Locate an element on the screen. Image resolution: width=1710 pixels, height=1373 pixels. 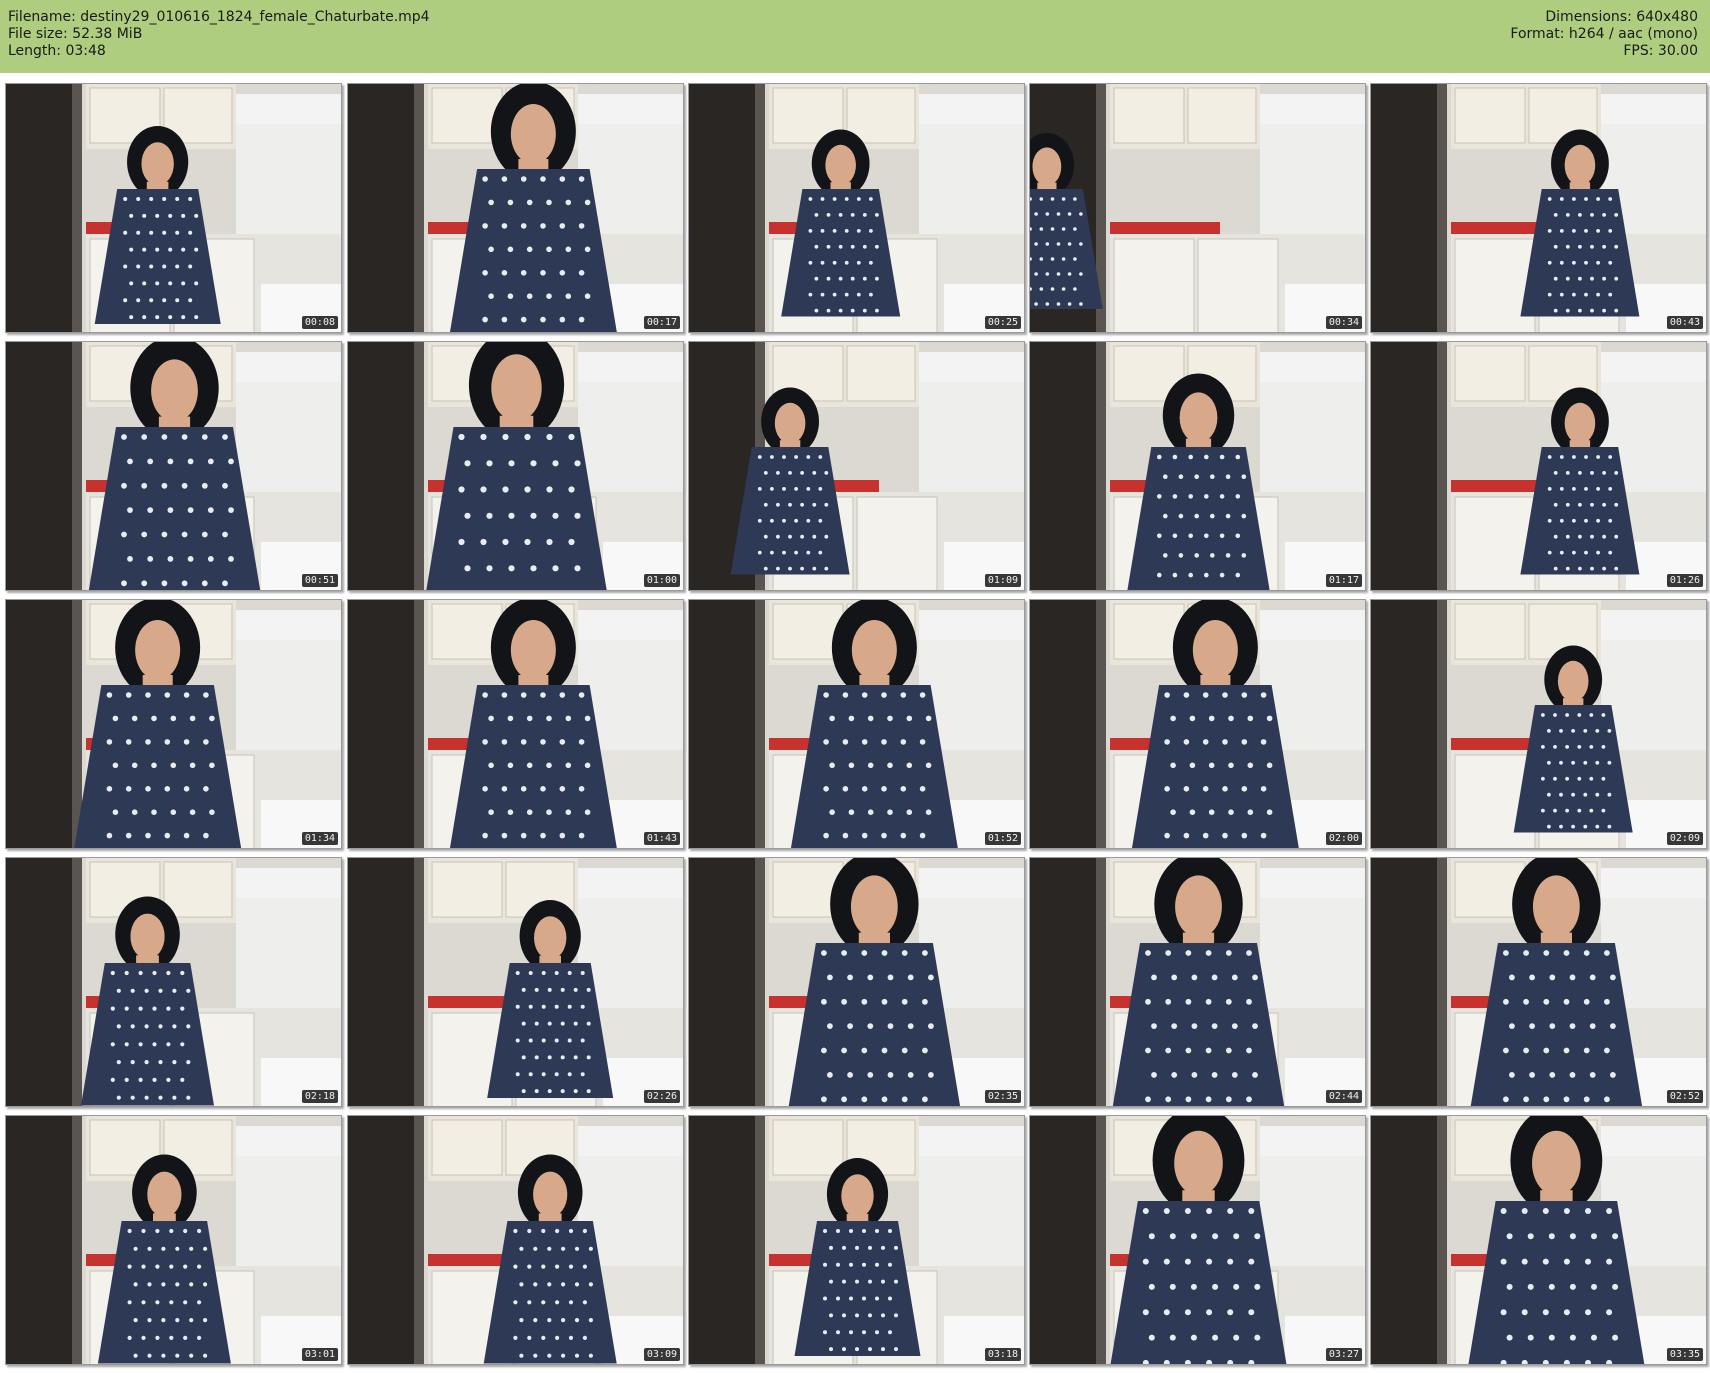
timestamp-label: 03:01 is located at coordinates (319, 1354).